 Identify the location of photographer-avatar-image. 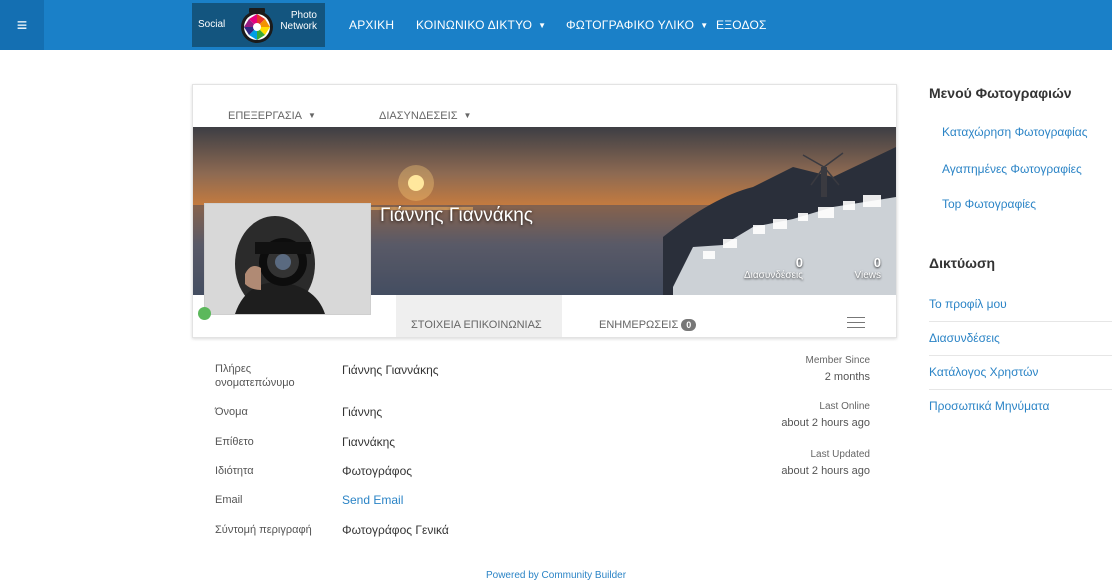
(287, 259).